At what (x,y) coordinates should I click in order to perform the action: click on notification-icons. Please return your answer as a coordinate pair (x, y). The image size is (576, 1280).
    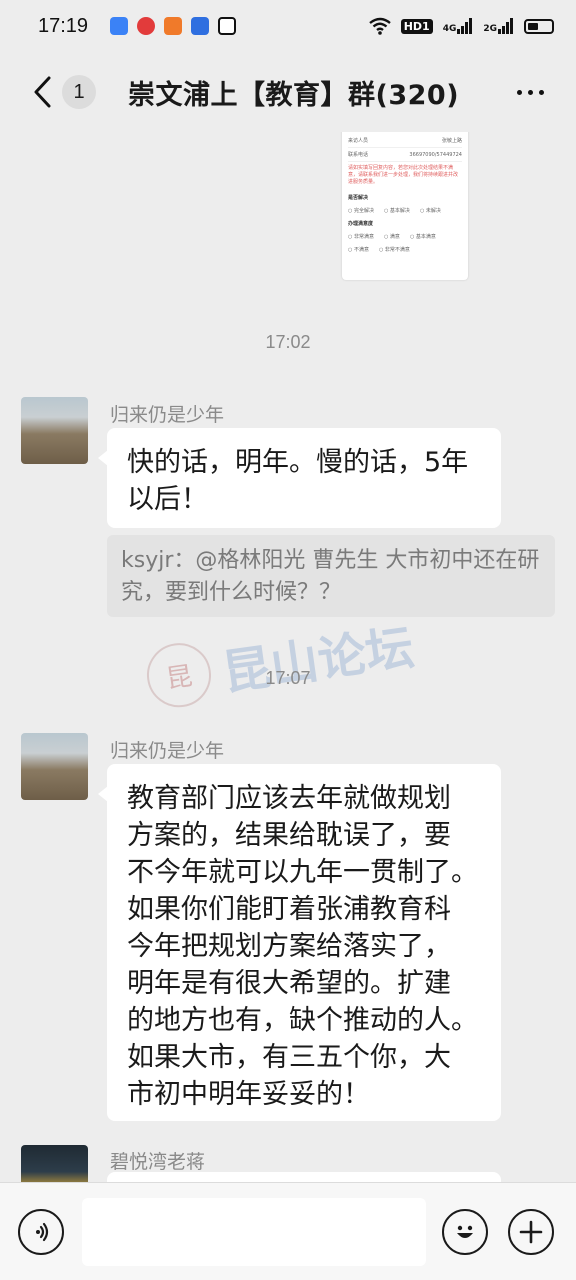
    Looking at the image, I should click on (173, 26).